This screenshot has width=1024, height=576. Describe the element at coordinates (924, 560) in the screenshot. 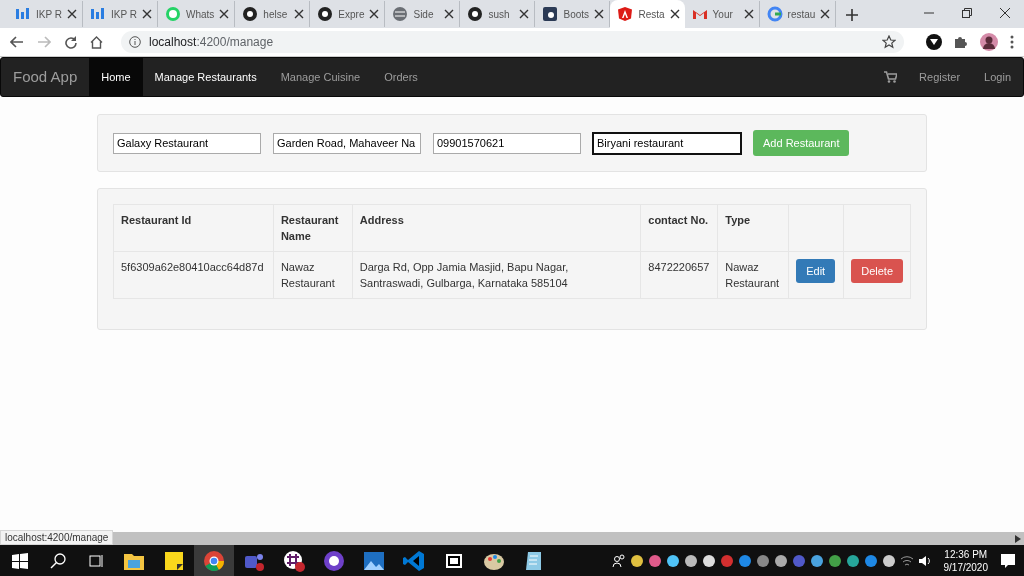

I see `speaker-icon` at that location.